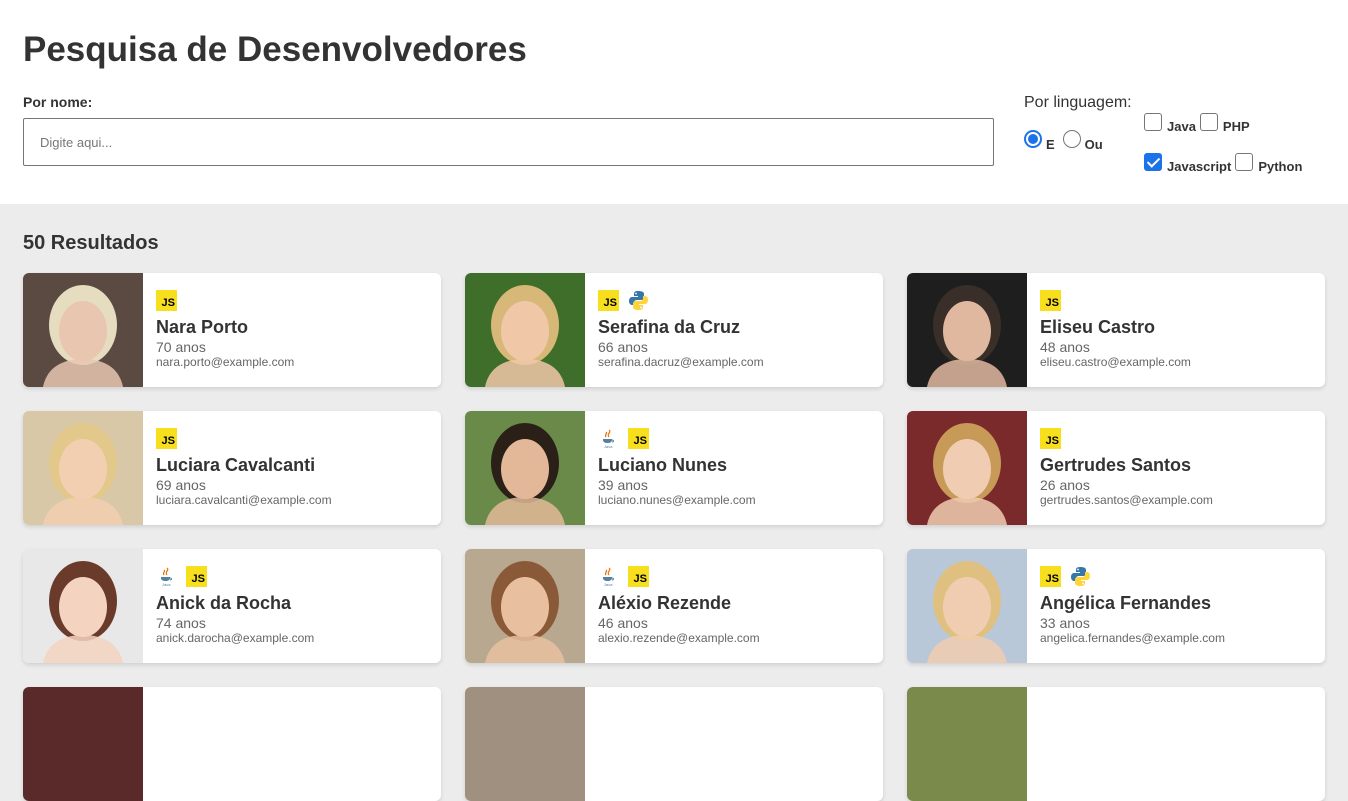  Describe the element at coordinates (665, 603) in the screenshot. I see `developer-name: Aléxio Rezende` at that location.